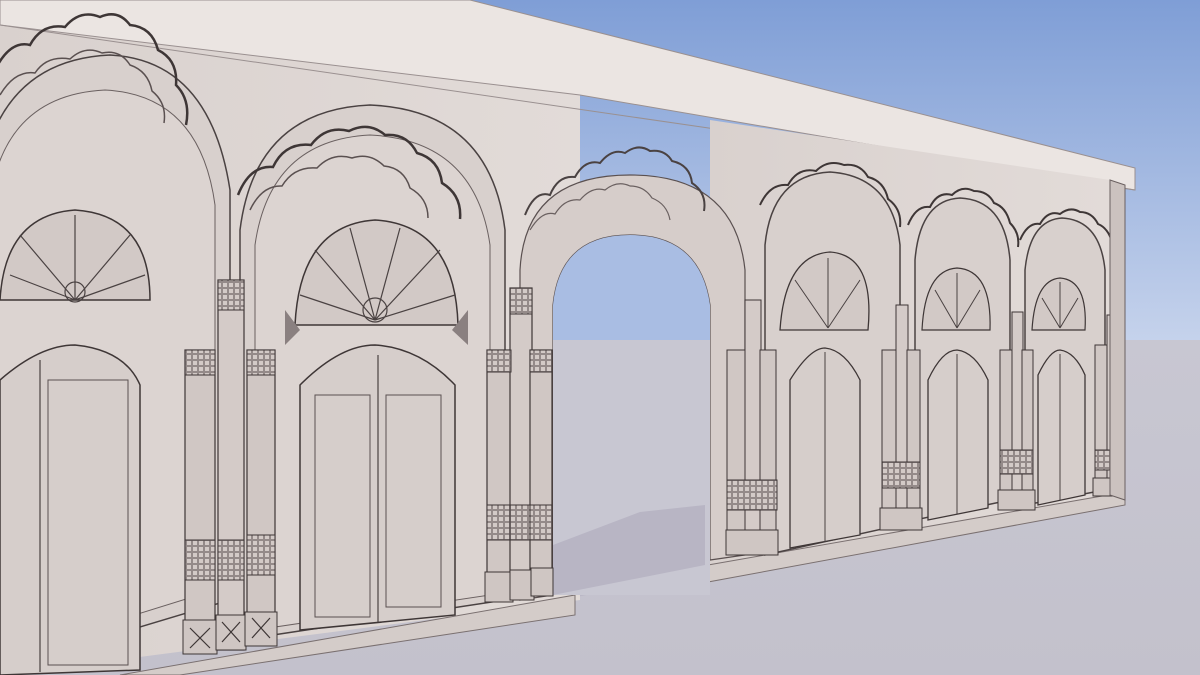  What do you see at coordinates (1117, 340) in the screenshot?
I see `wall-end-face` at bounding box center [1117, 340].